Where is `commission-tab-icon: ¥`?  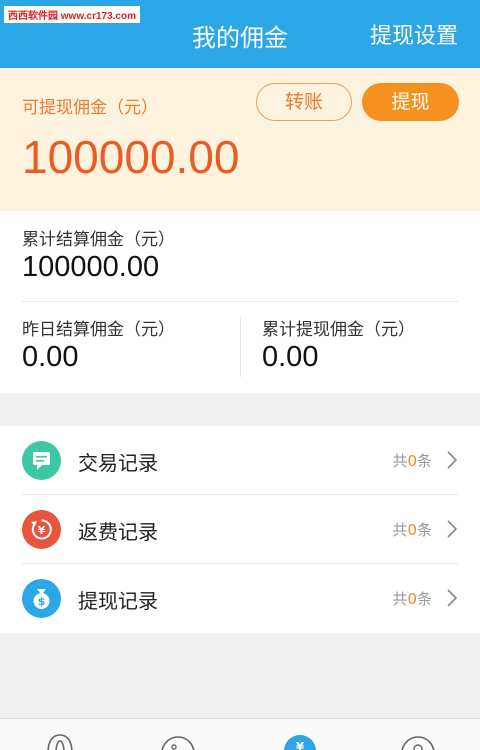
commission-tab-icon: ¥ is located at coordinates (300, 739).